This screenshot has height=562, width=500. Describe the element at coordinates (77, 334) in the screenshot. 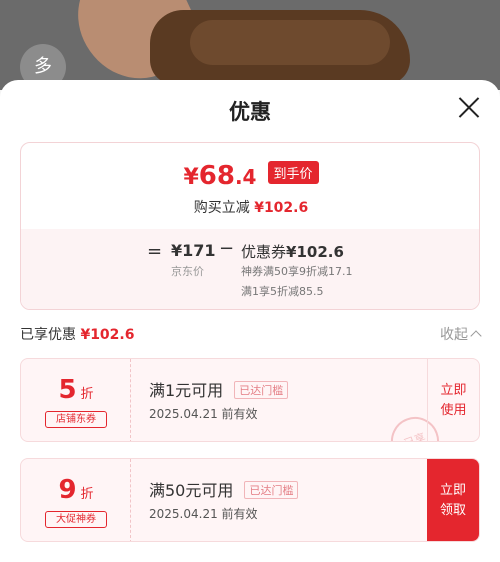

I see `enjoyed-discount: 已享优惠 ¥102.6` at that location.